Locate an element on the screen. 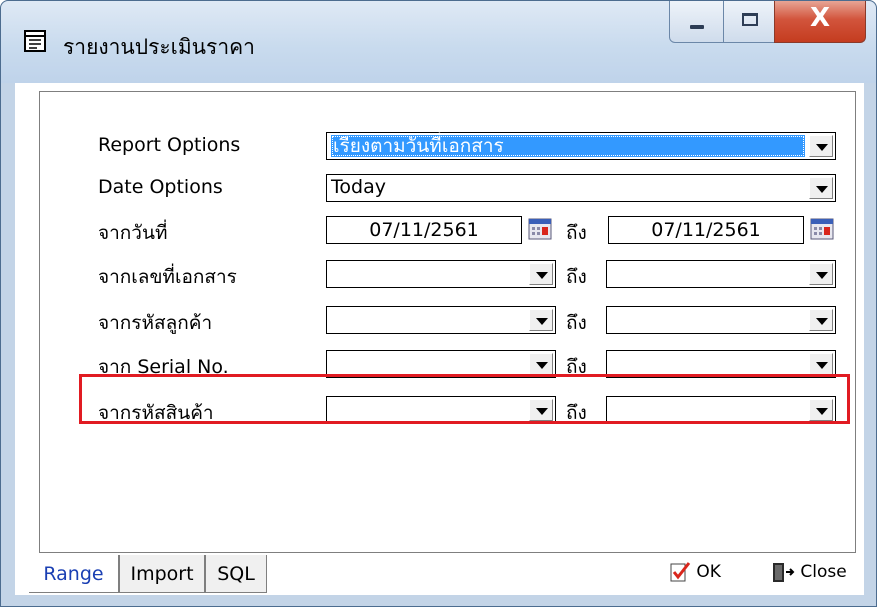 This screenshot has width=877, height=607. ok-button: OK is located at coordinates (695, 572).